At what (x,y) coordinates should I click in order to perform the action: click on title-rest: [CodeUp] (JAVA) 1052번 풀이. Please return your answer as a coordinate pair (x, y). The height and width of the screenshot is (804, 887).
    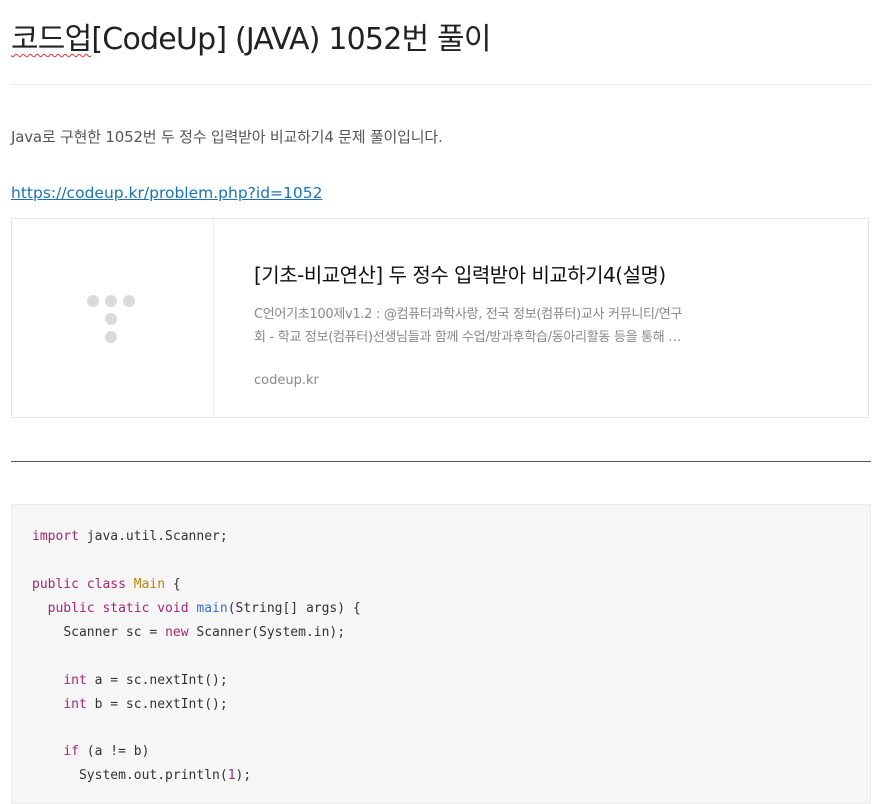
    Looking at the image, I should click on (291, 39).